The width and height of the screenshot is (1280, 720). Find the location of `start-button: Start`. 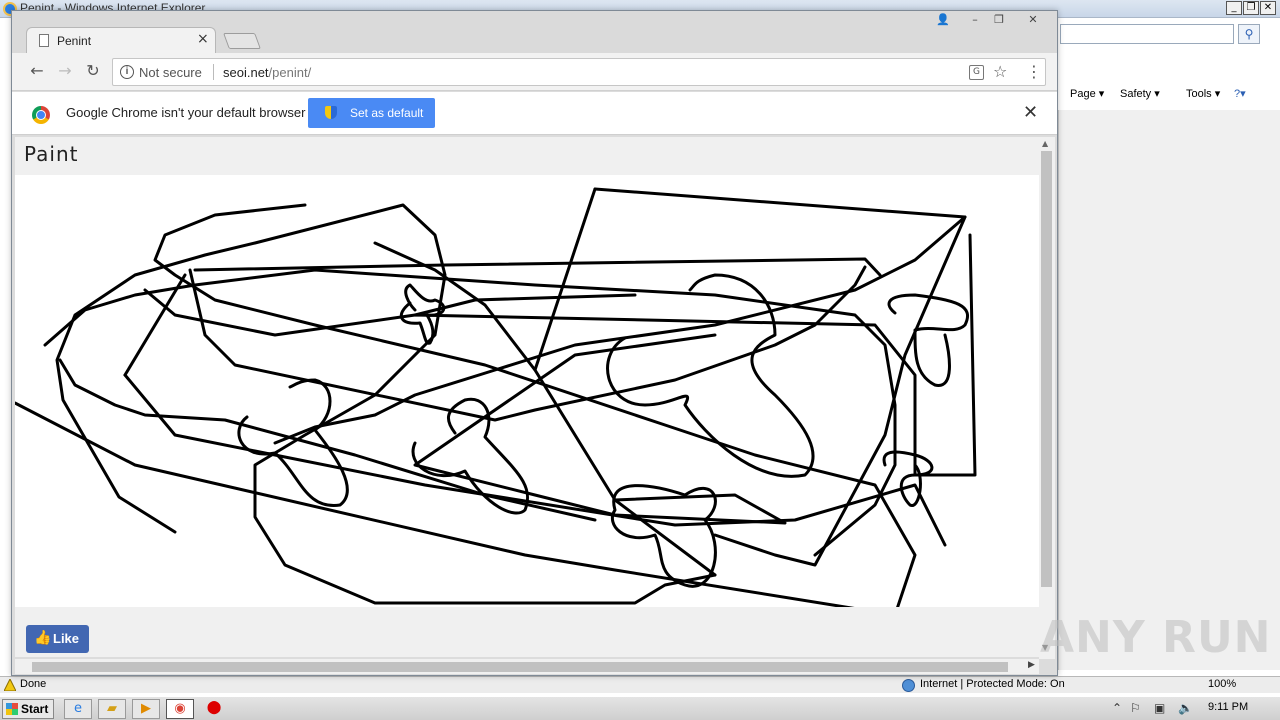

start-button: Start is located at coordinates (28, 709).